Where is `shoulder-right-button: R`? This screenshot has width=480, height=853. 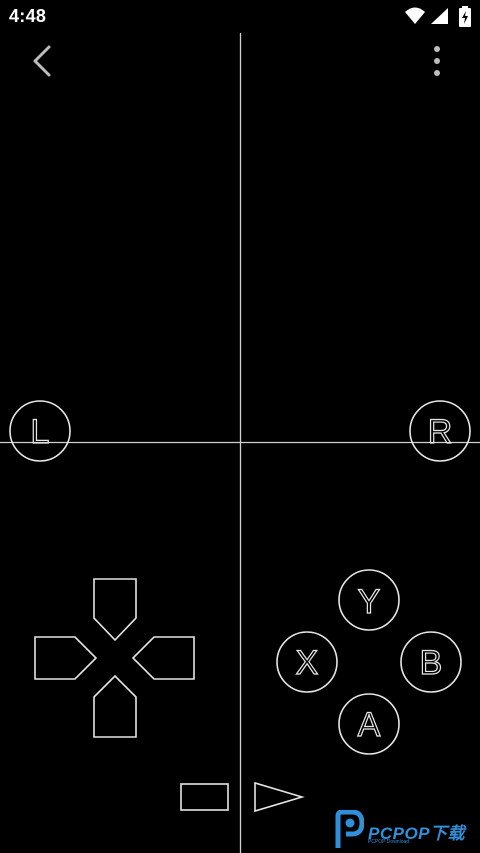 shoulder-right-button: R is located at coordinates (440, 431).